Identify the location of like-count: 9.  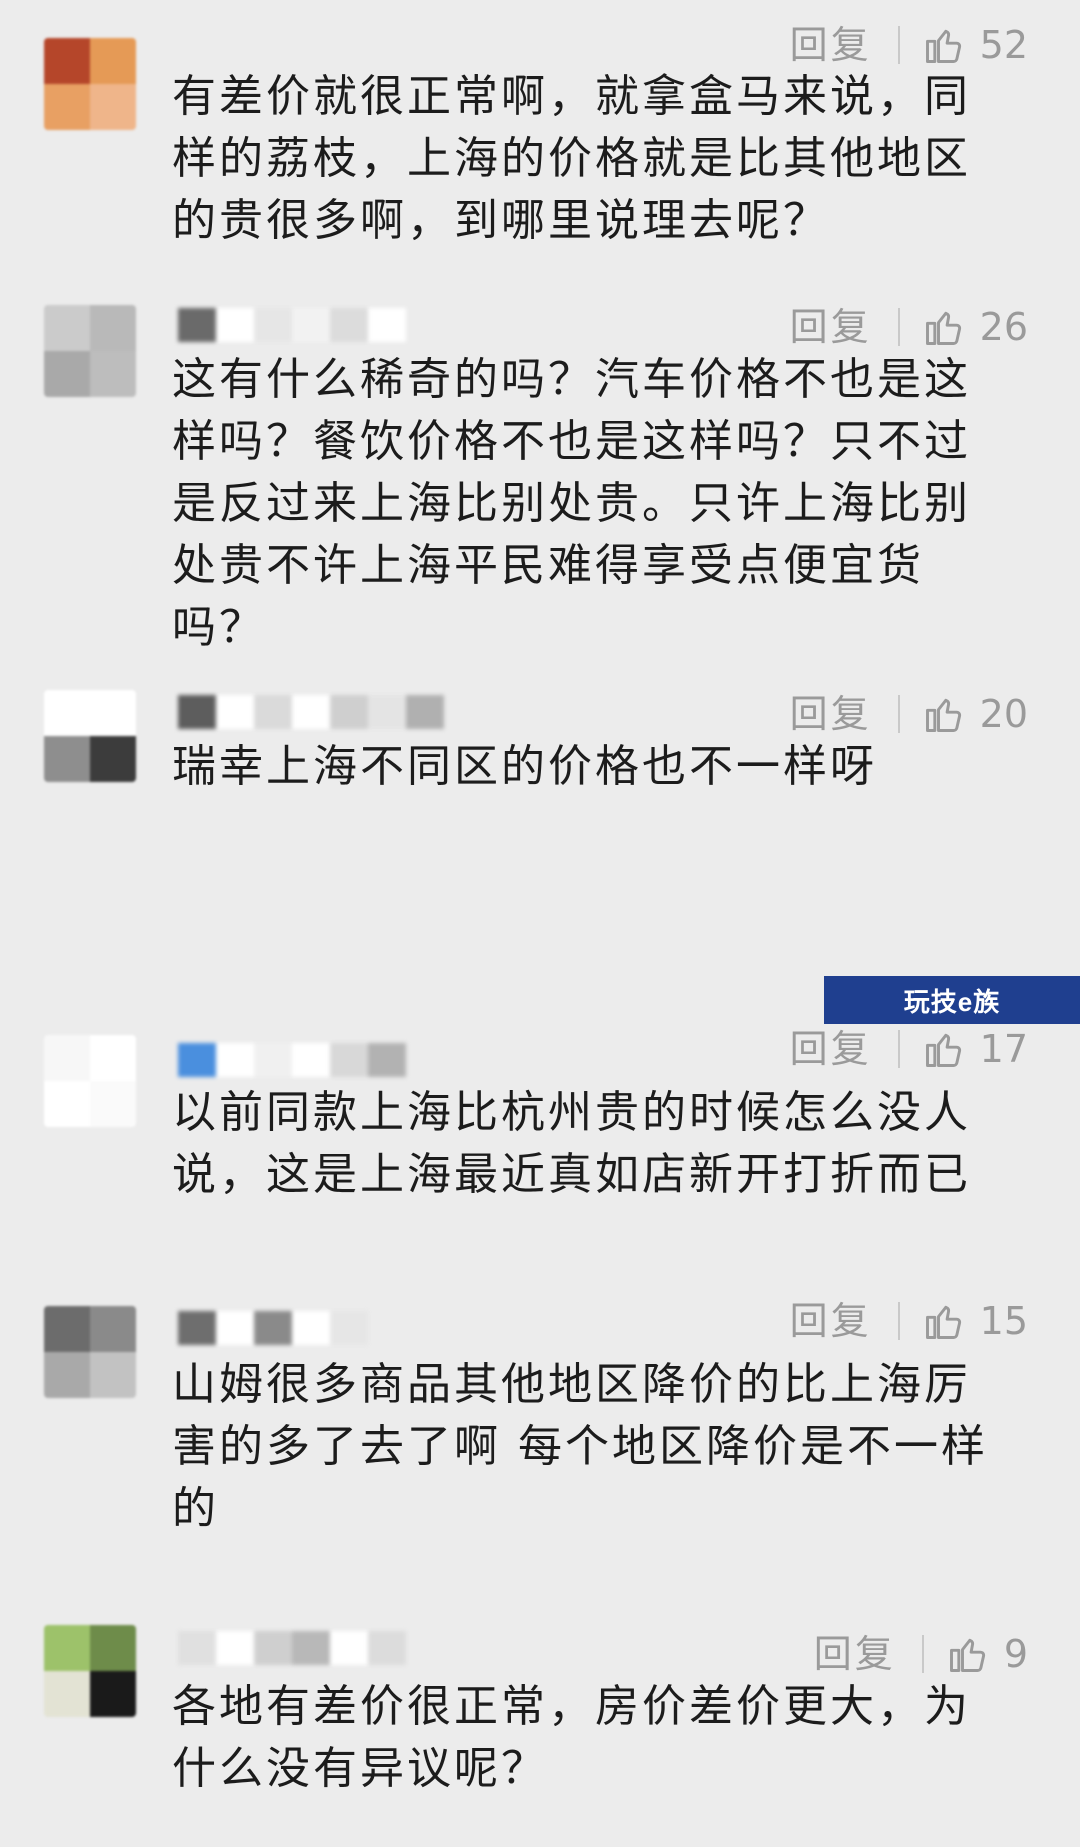
(1015, 1654).